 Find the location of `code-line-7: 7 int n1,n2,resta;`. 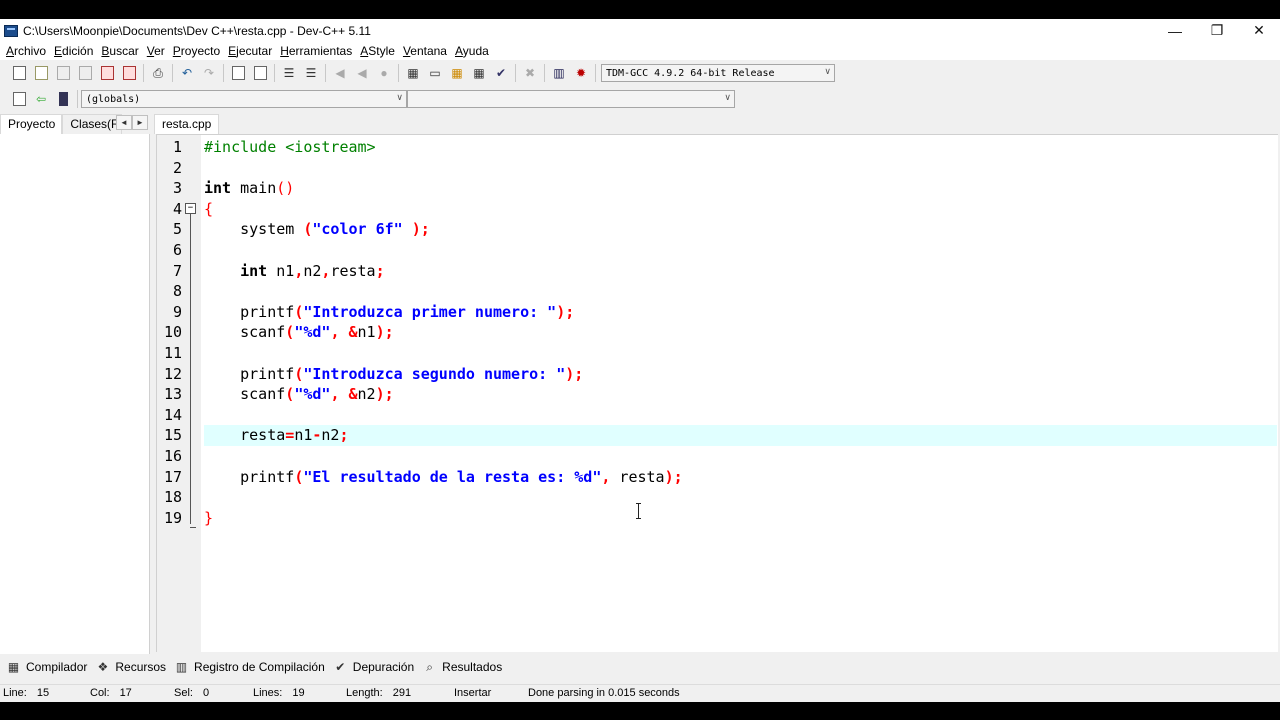

code-line-7: 7 int n1,n2,resta; is located at coordinates (718, 271).